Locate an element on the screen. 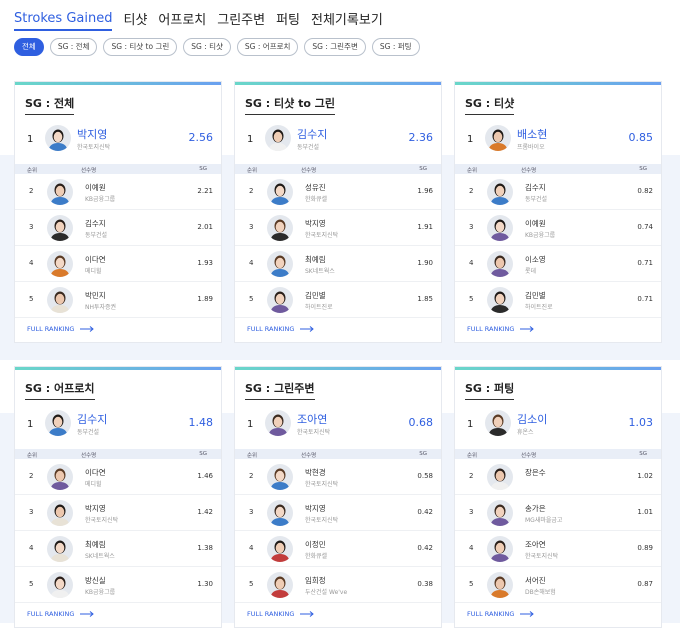  table-row: 4 이소영 롯데 0.71 is located at coordinates (558, 264).